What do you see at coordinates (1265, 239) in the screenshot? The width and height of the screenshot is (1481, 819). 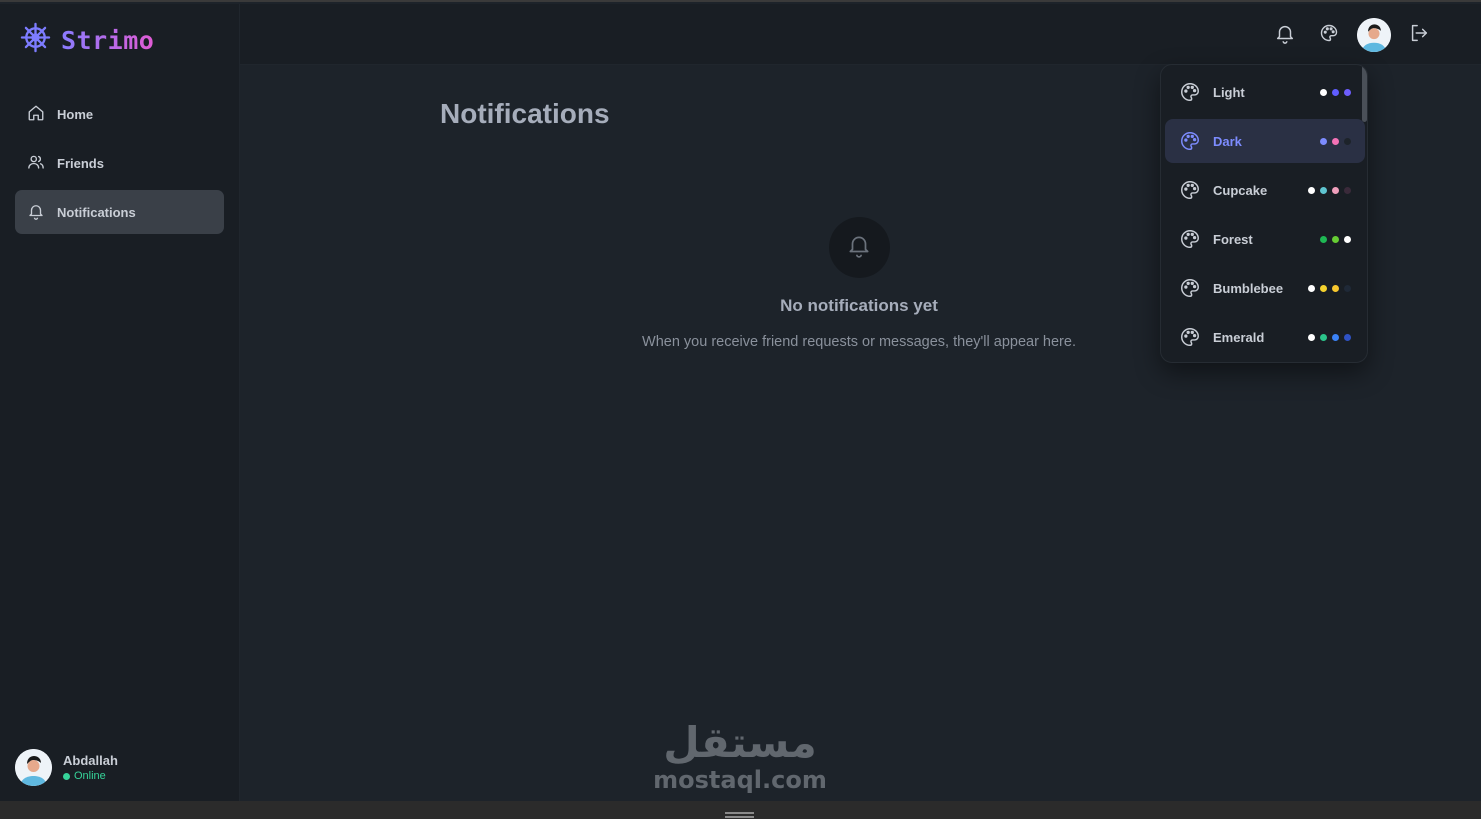 I see `theme-option-forest: Forest` at bounding box center [1265, 239].